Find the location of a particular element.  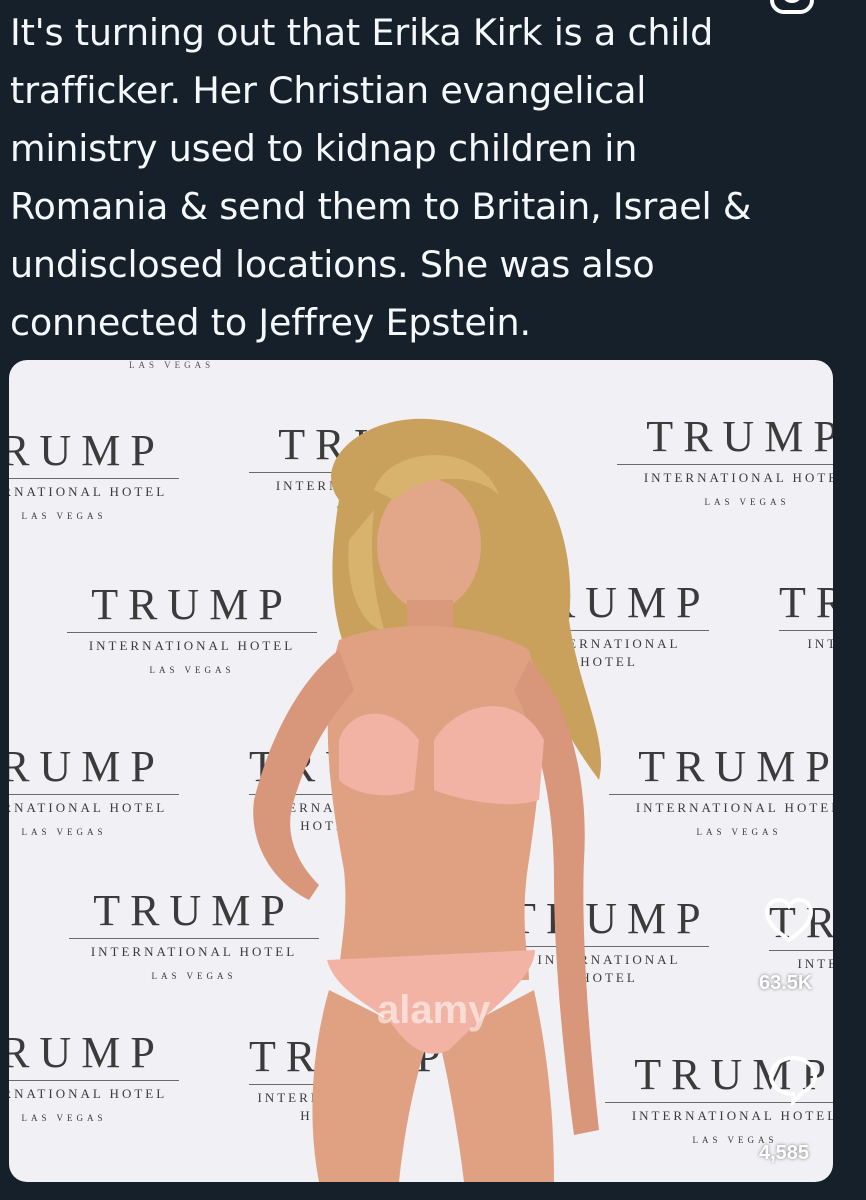

watermark: alamy is located at coordinates (434, 1010).